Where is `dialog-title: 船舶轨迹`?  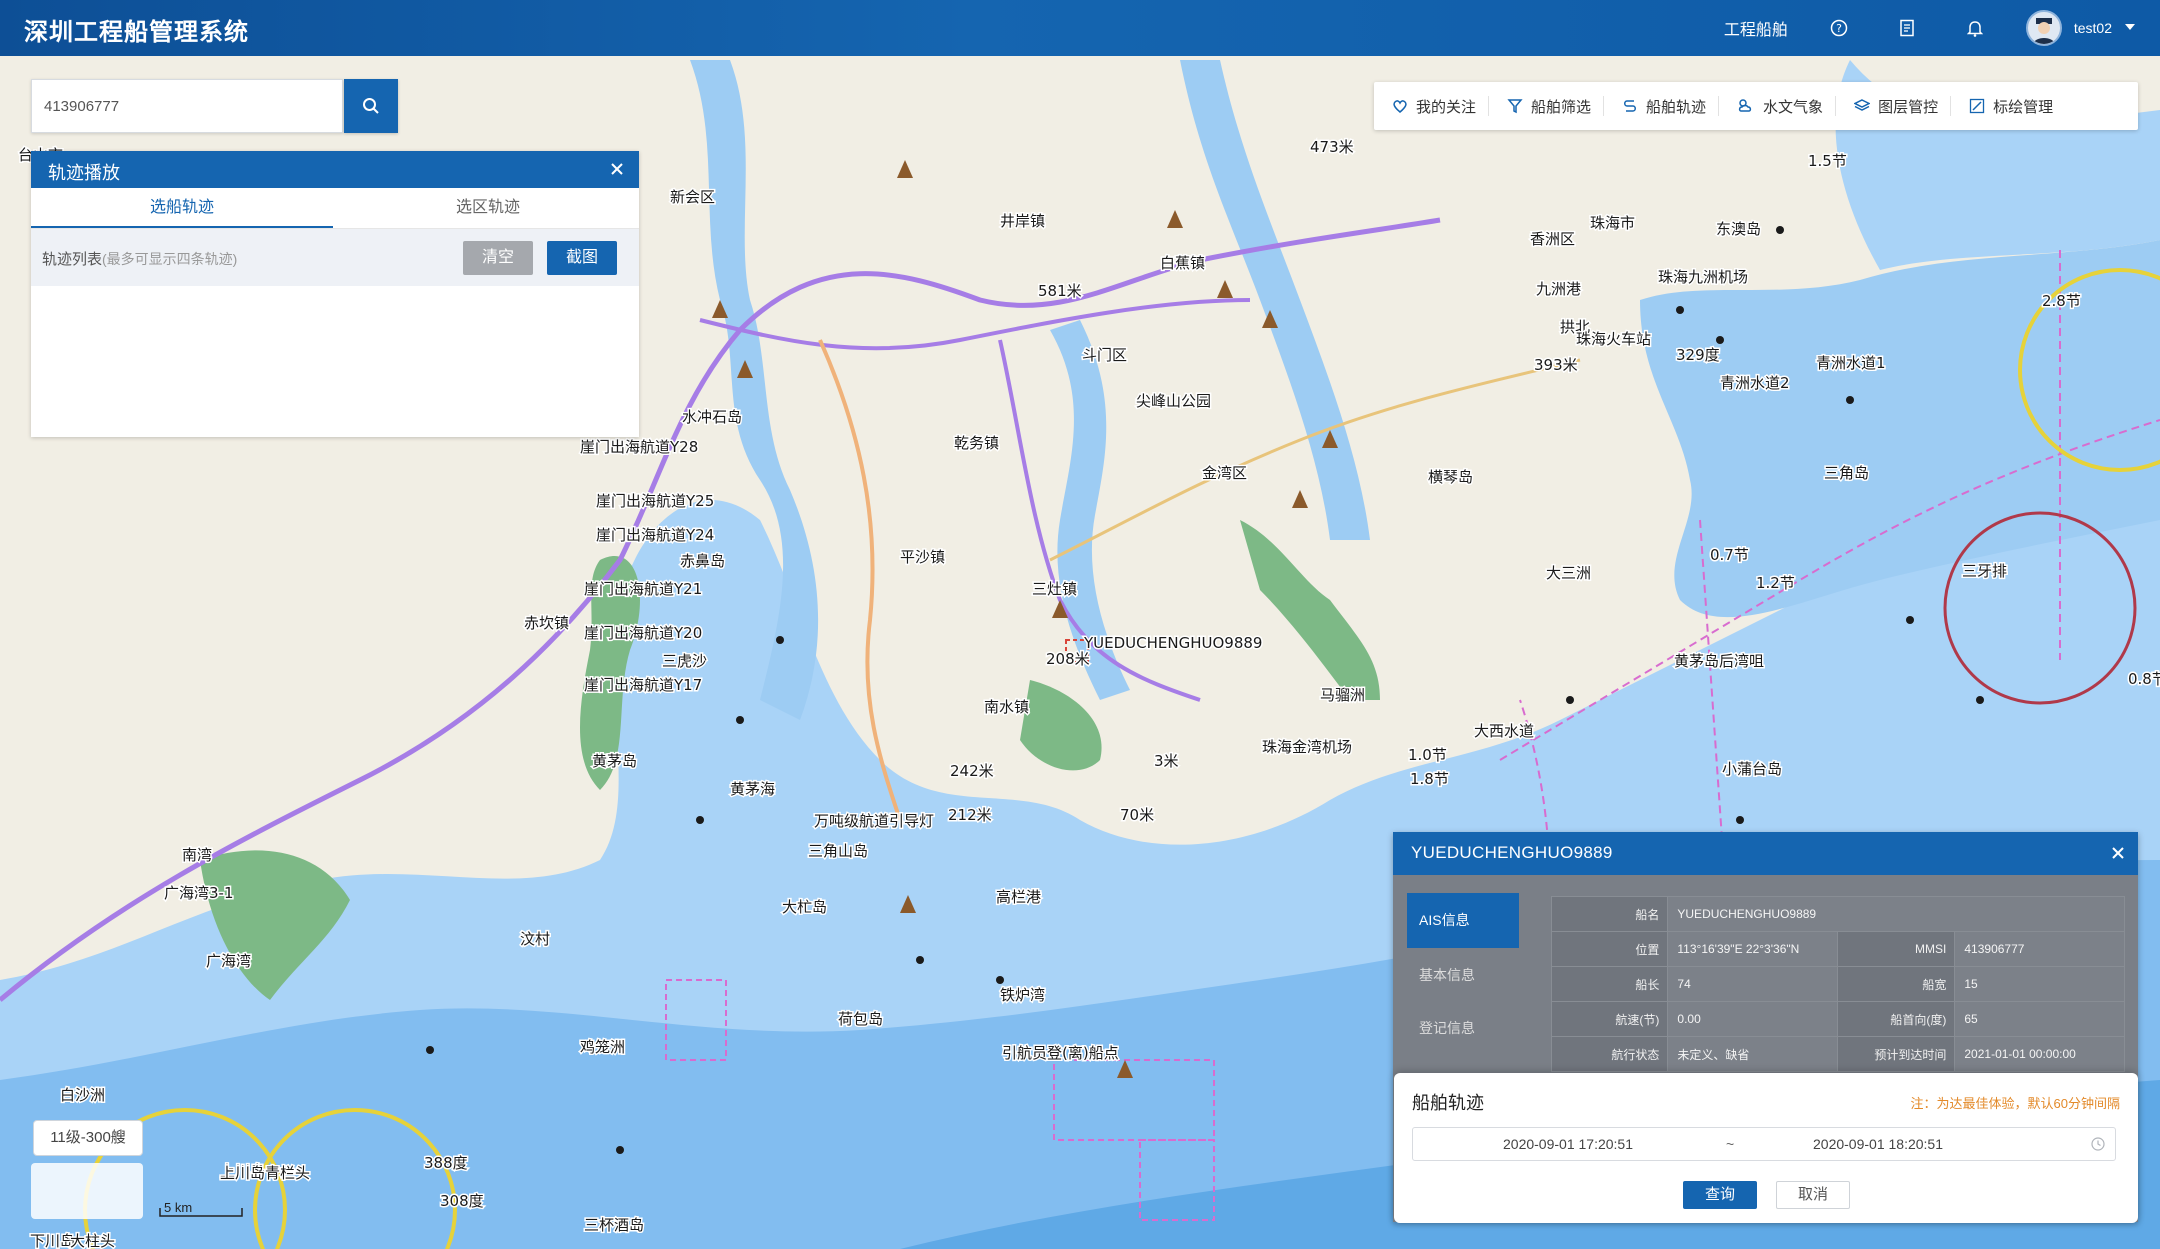 dialog-title: 船舶轨迹 is located at coordinates (1448, 1103).